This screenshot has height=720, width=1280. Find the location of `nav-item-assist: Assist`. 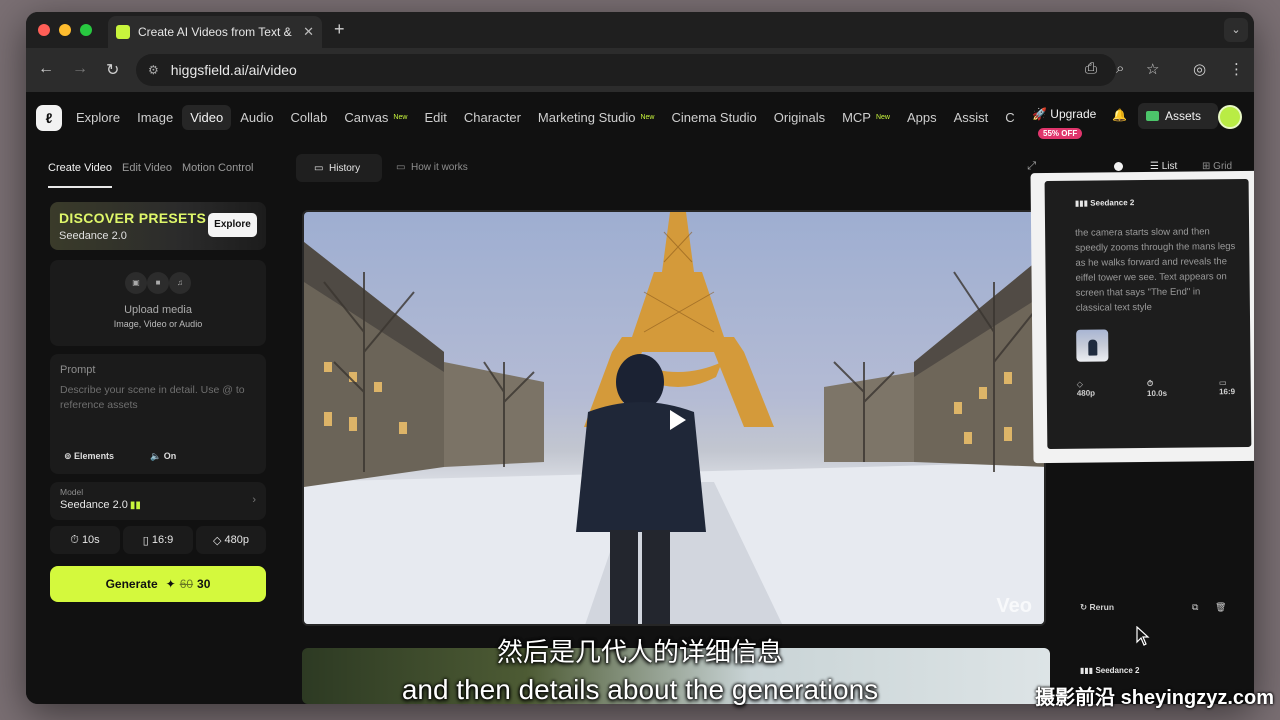

nav-item-assist: Assist is located at coordinates (971, 117).